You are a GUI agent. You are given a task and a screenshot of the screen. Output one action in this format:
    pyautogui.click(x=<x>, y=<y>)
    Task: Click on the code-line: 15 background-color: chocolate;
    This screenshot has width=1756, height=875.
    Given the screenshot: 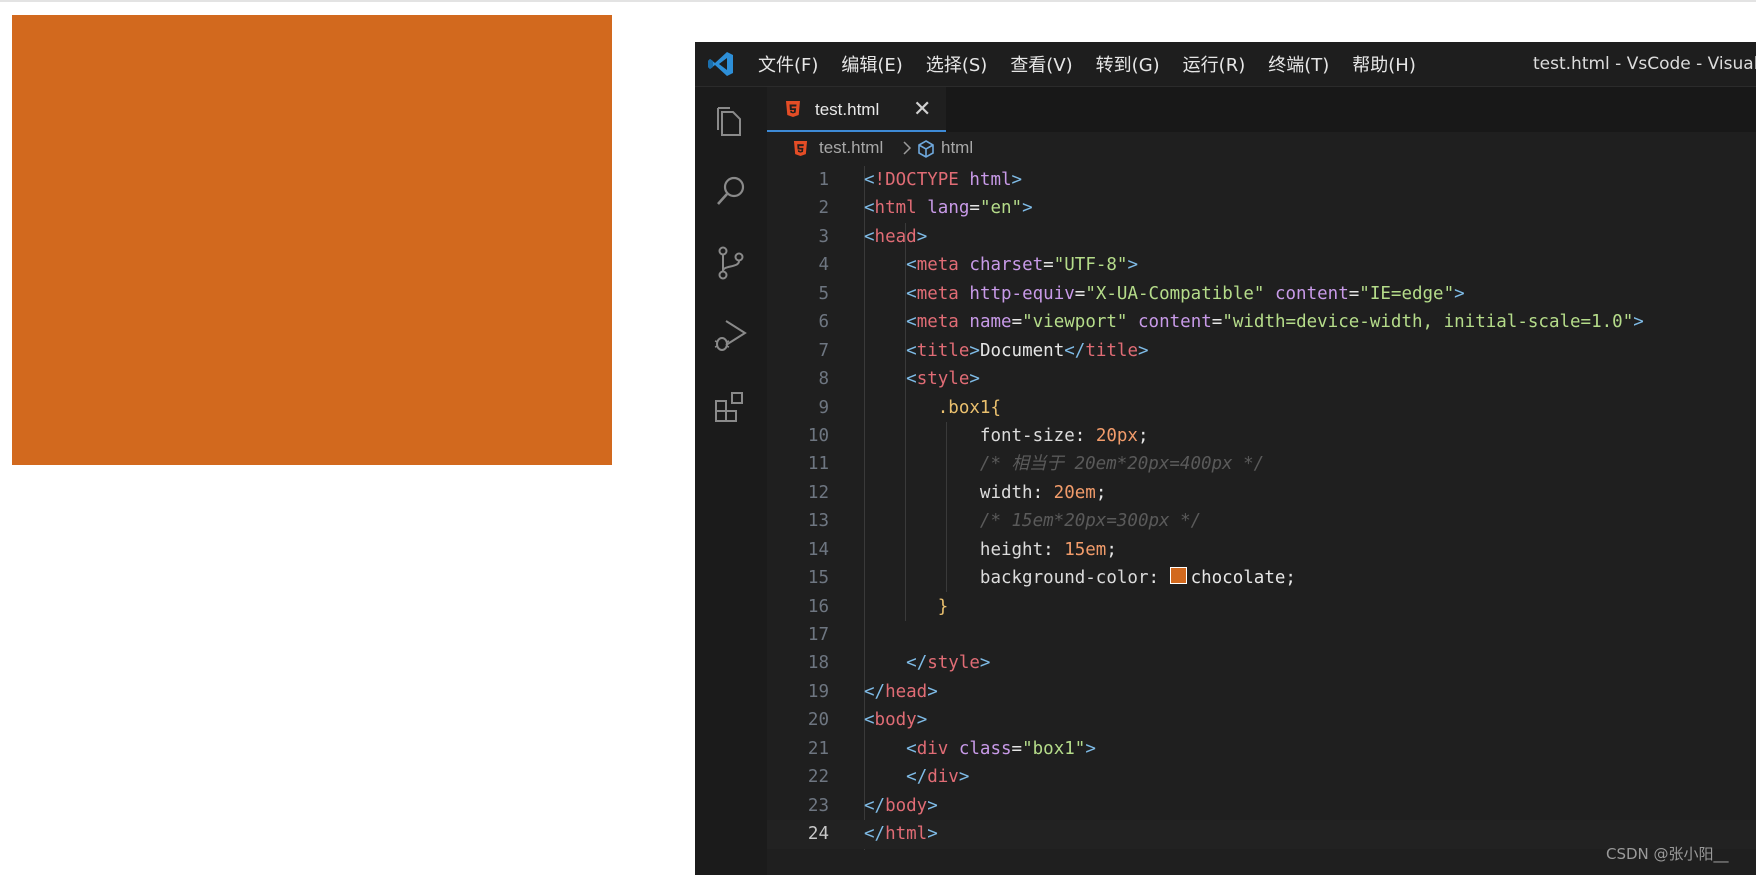 What is the action you would take?
    pyautogui.click(x=1261, y=578)
    